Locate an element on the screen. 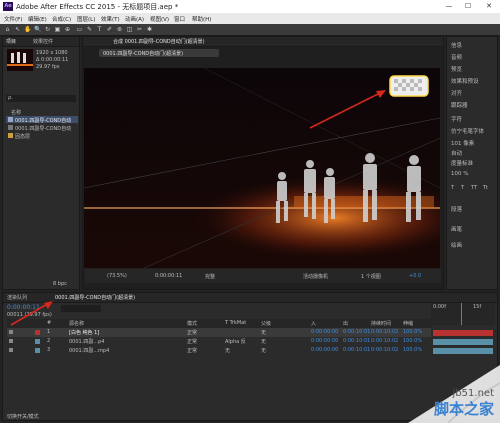 Image resolution: width=500 pixels, height=423 pixels. bold-style-button: T is located at coordinates (452, 188).